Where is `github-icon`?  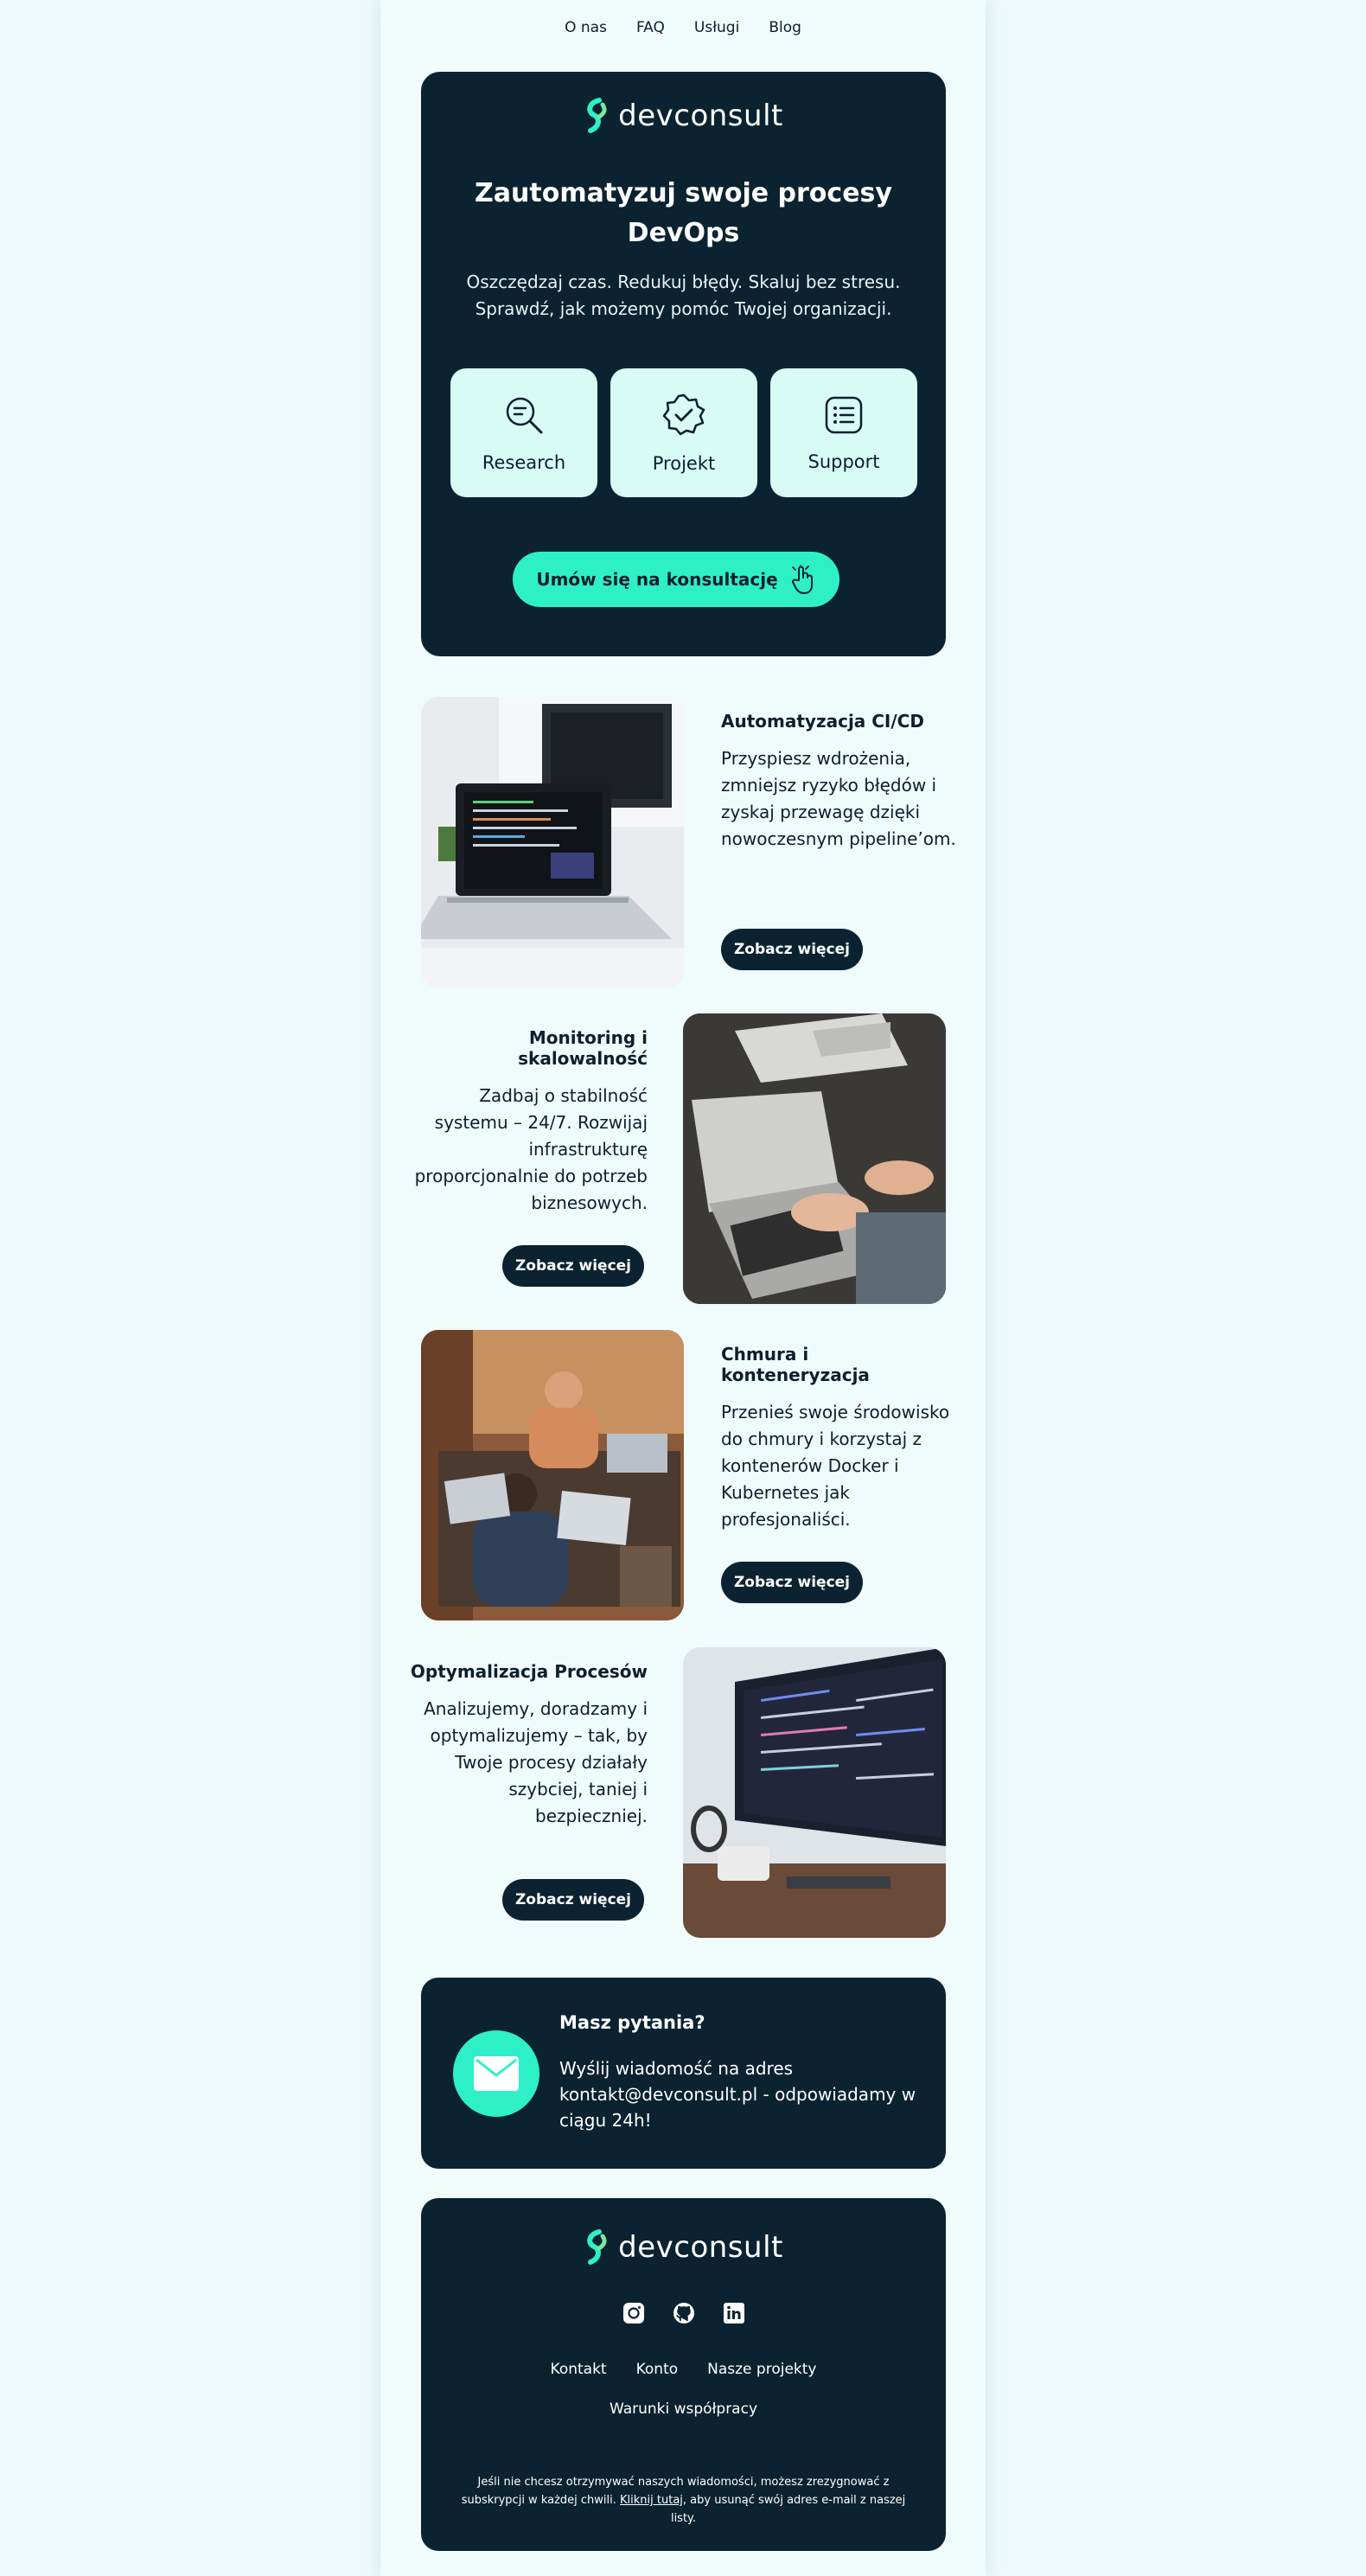 github-icon is located at coordinates (684, 2313).